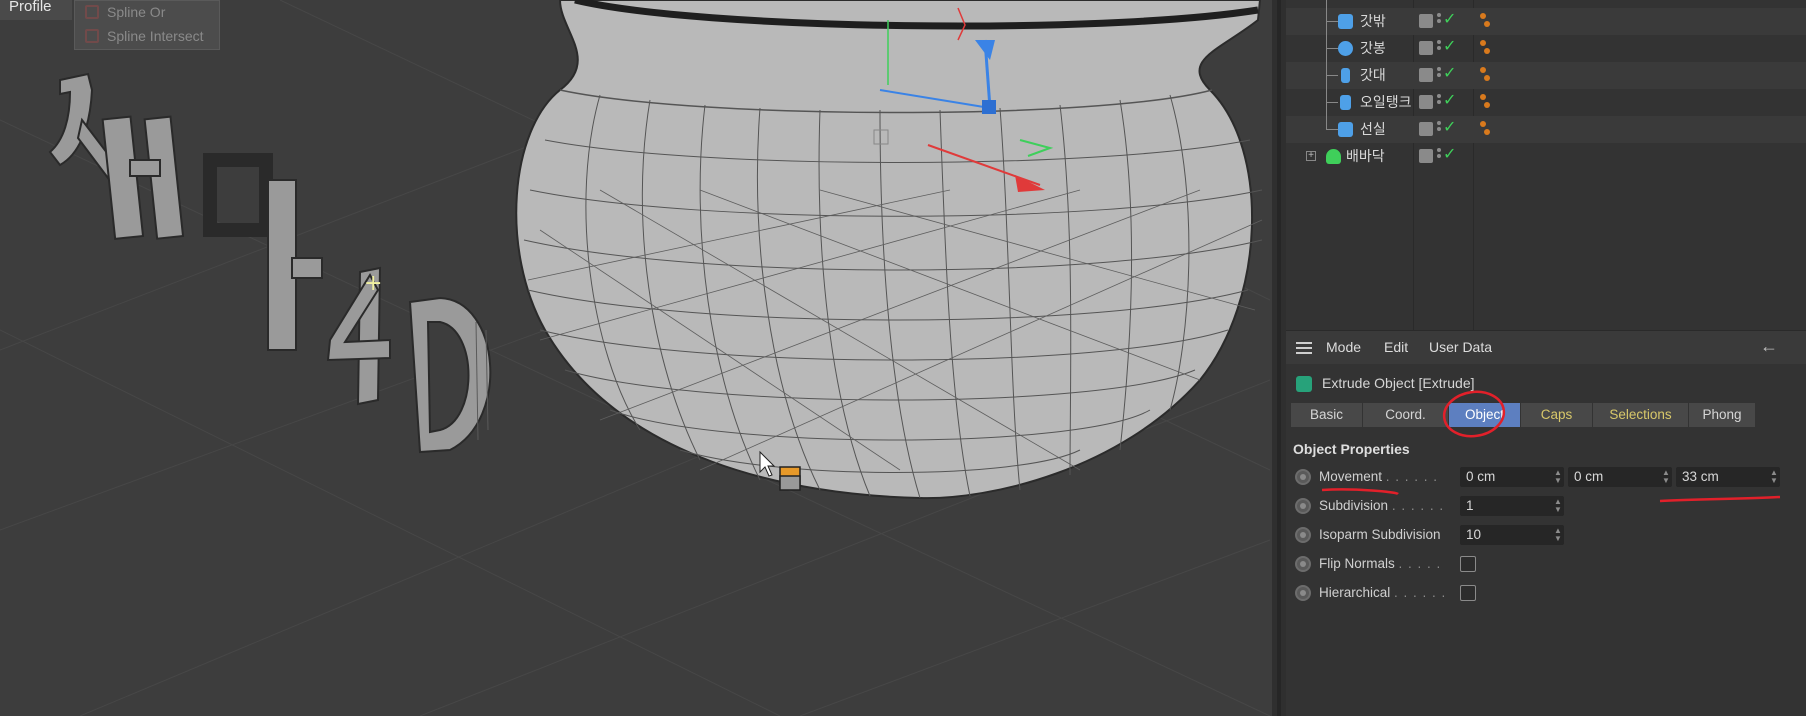 The image size is (1806, 716). Describe the element at coordinates (373, 283) in the screenshot. I see `pivot-cross: +` at that location.